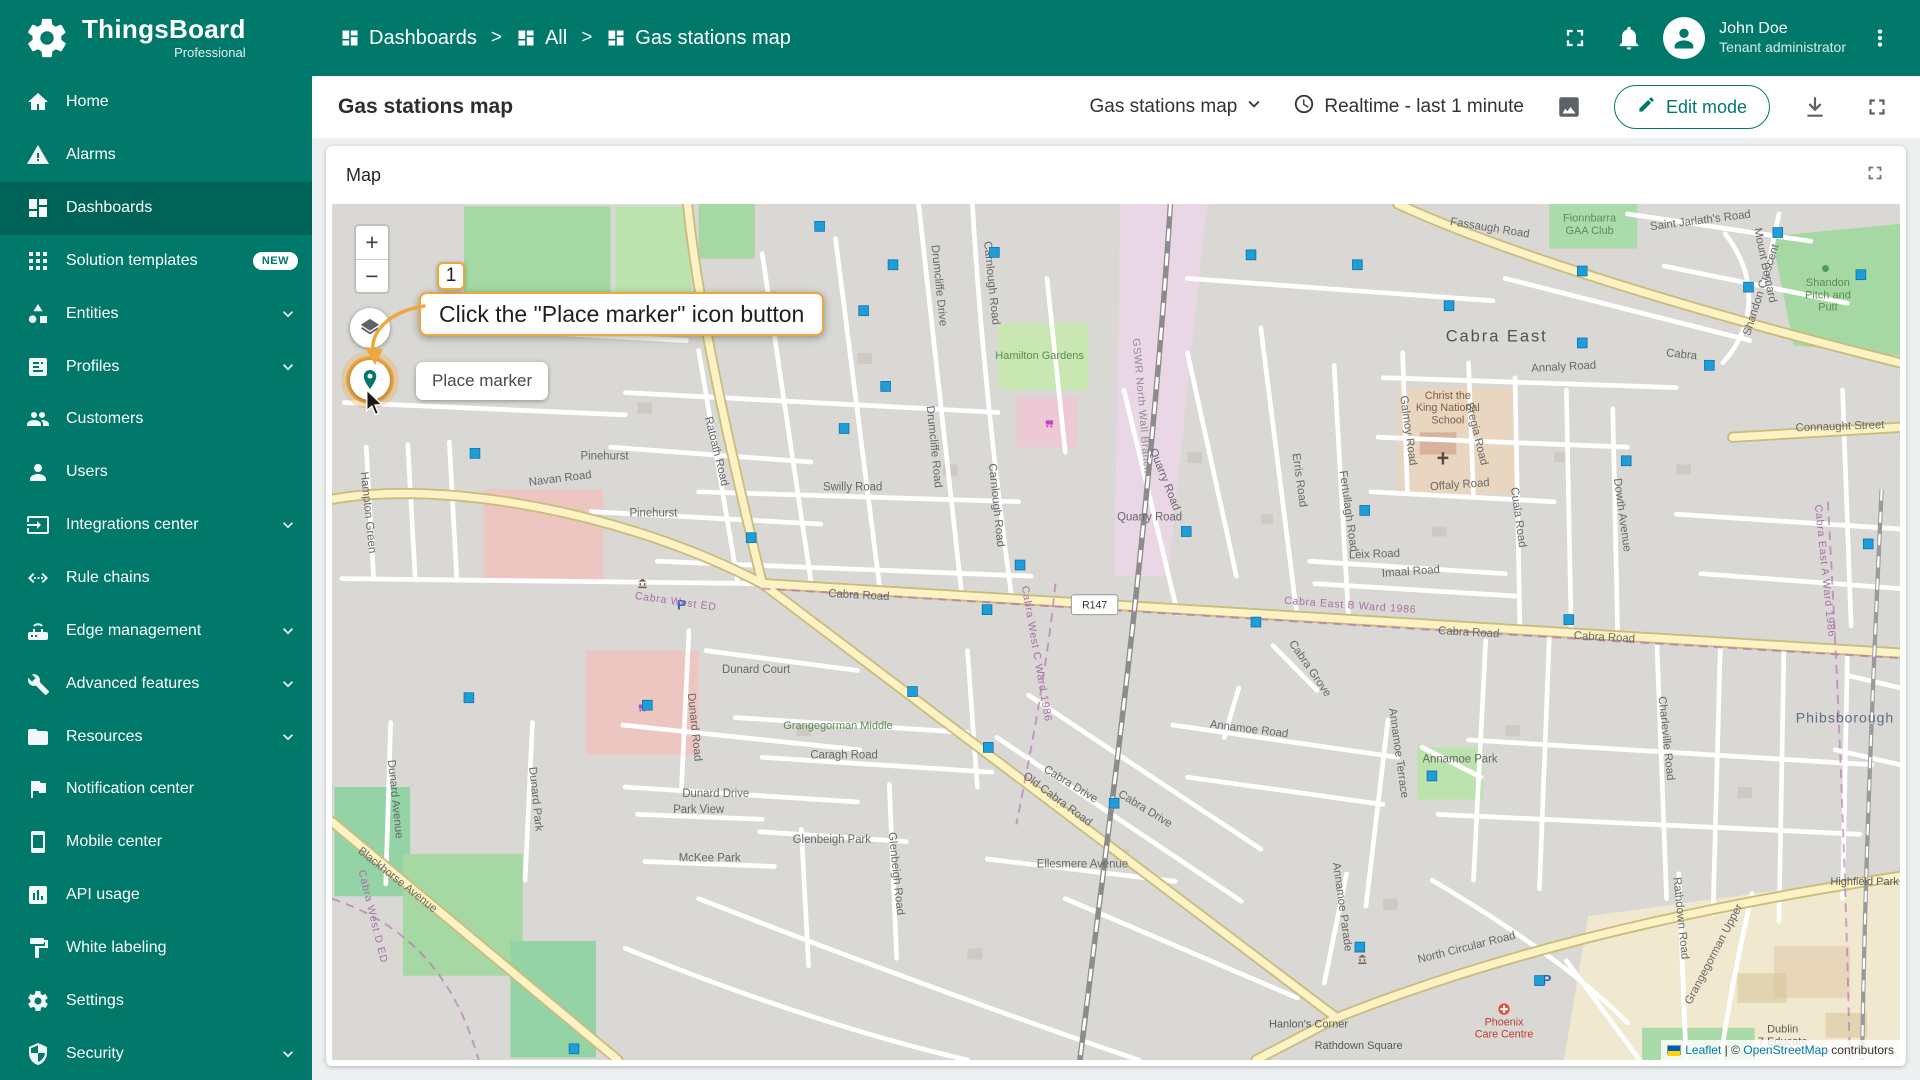  Describe the element at coordinates (1629, 38) in the screenshot. I see `notifications-bell-button` at that location.